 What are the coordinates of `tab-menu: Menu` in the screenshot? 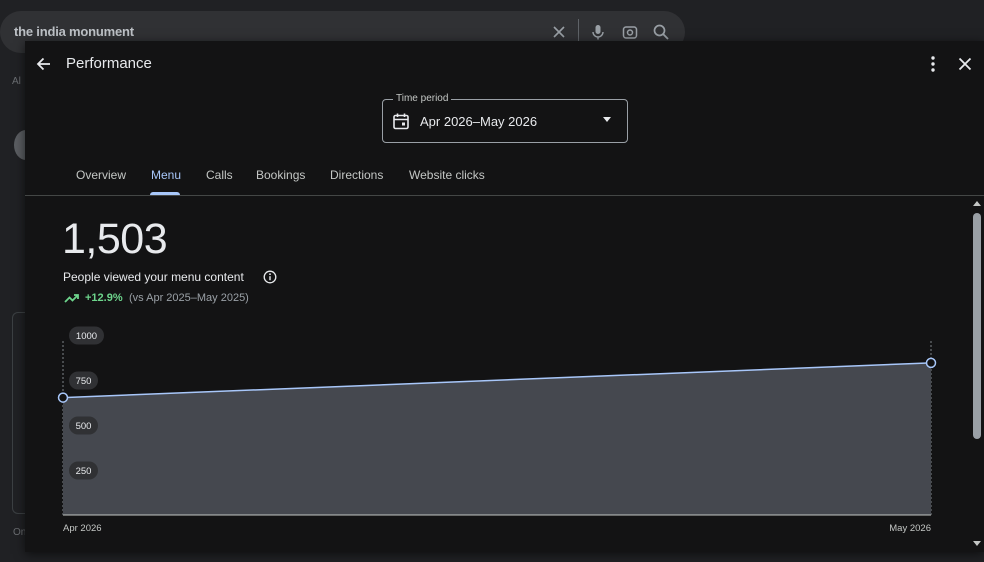 It's located at (166, 175).